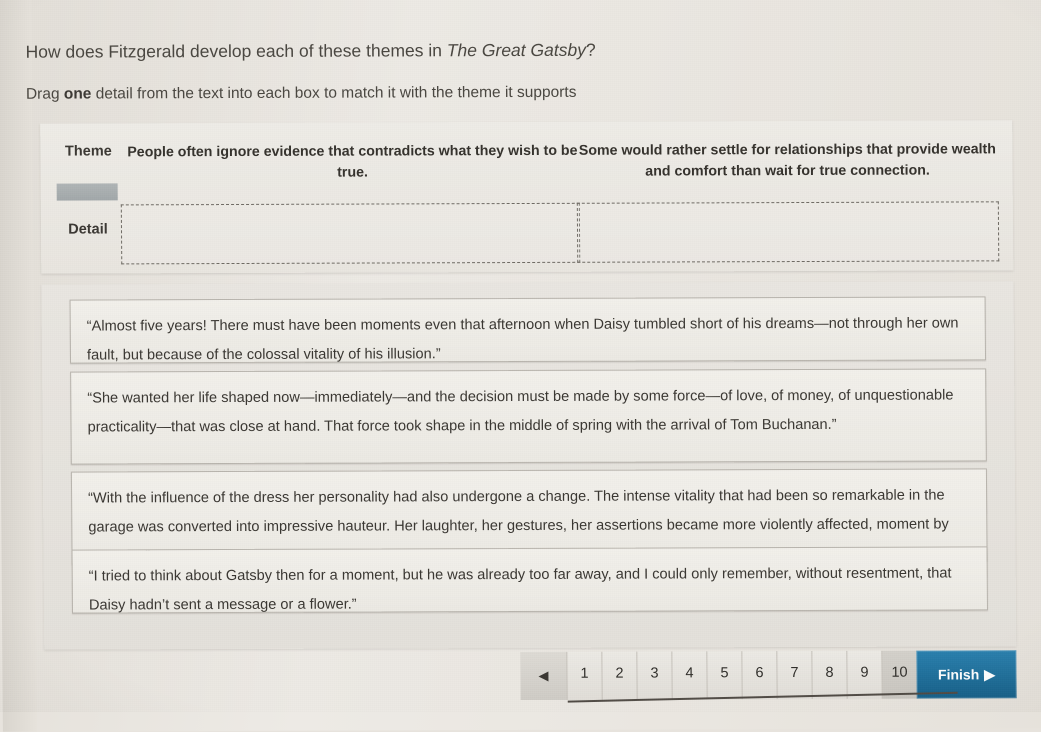 The image size is (1041, 732). What do you see at coordinates (77, 94) in the screenshot?
I see `instruction-emphasis: one` at bounding box center [77, 94].